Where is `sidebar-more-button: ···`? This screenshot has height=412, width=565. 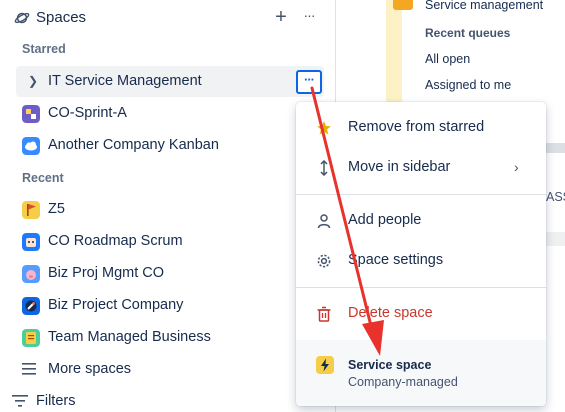 sidebar-more-button: ··· is located at coordinates (309, 17).